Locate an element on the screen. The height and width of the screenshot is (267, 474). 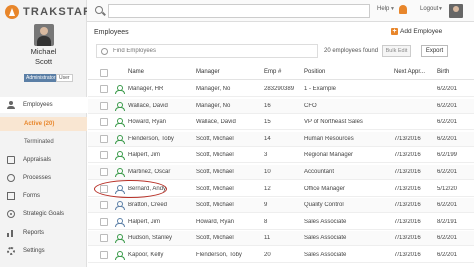
sidebar-subitem-terminated: Terminated is located at coordinates (43, 142).